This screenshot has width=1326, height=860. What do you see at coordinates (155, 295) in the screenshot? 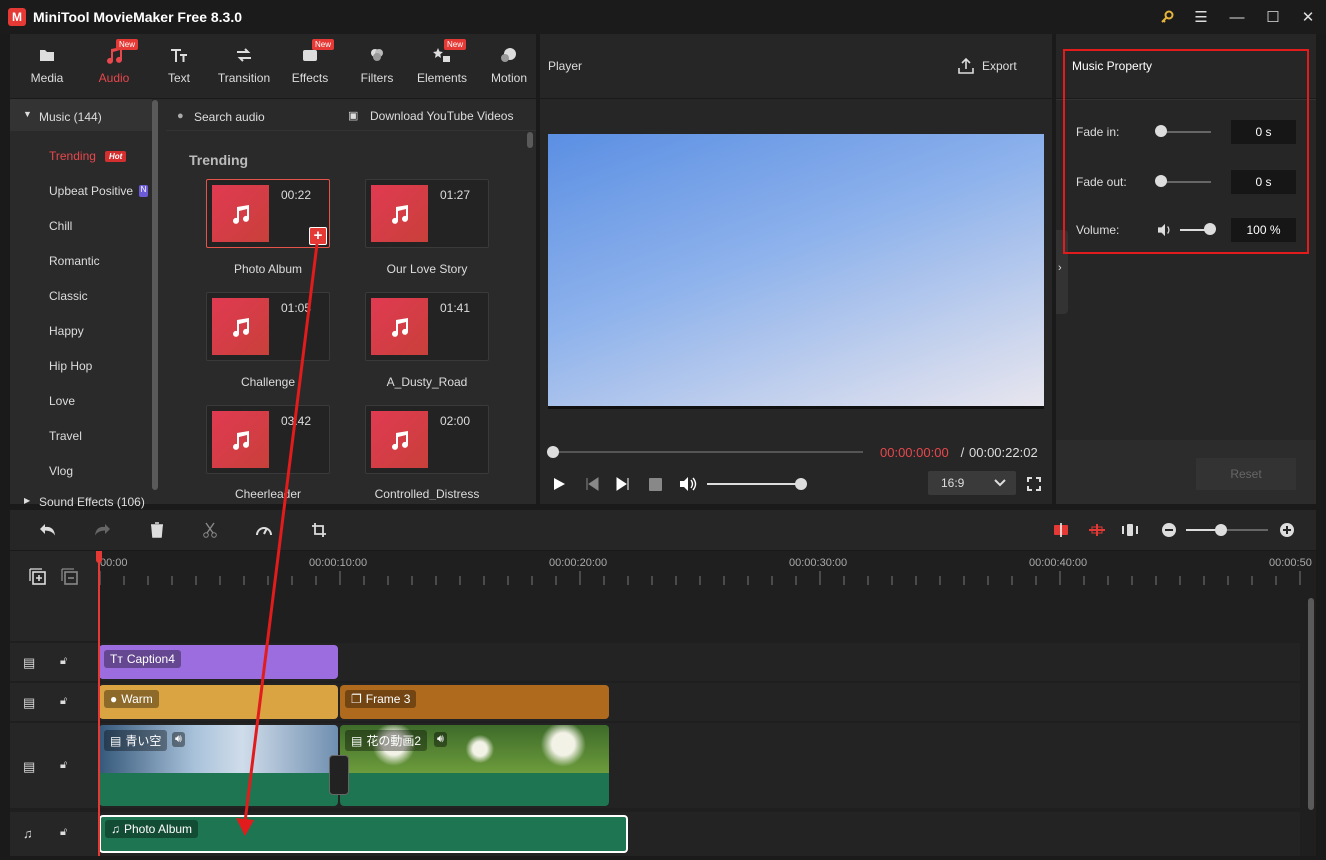
I see `category-scrollbar` at bounding box center [155, 295].